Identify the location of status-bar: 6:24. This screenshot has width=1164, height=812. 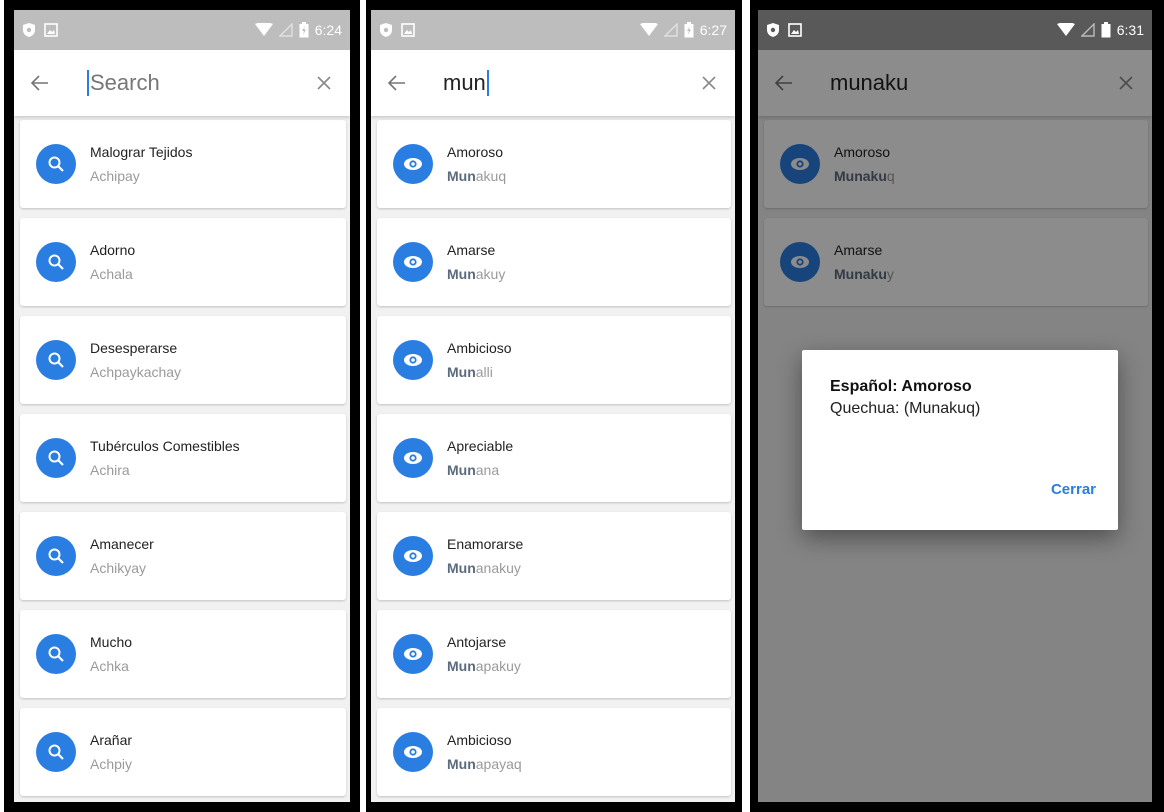
(182, 30).